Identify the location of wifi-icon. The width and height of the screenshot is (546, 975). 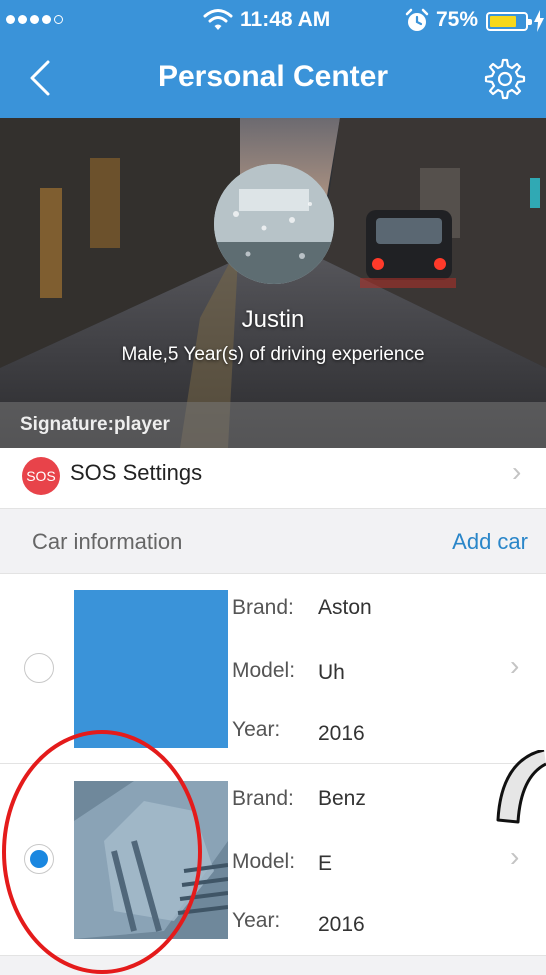
(218, 23).